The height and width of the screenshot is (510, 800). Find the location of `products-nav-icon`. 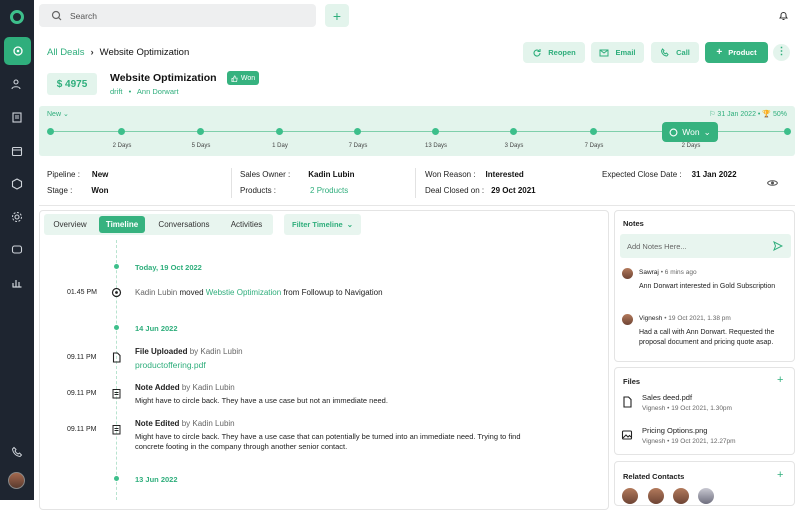

products-nav-icon is located at coordinates (17, 184).